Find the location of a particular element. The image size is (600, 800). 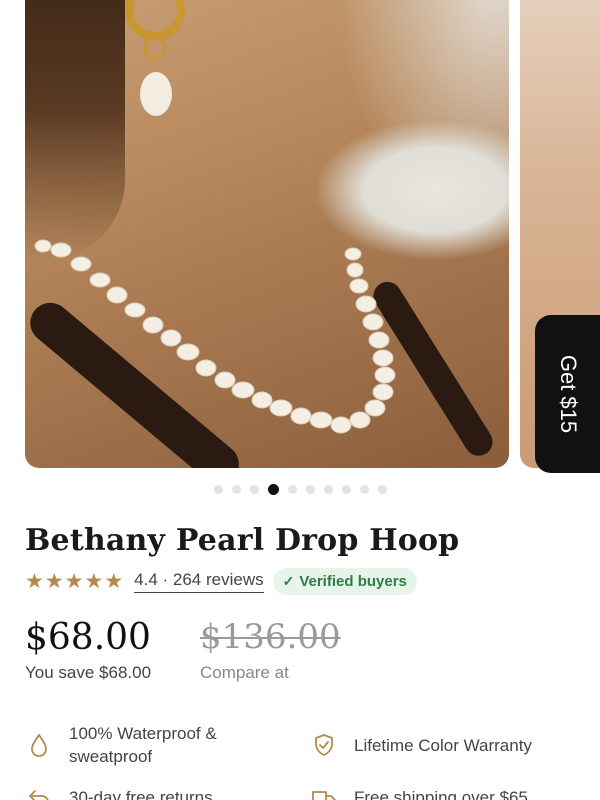

get-discount-tab: Get $15 is located at coordinates (567, 394).